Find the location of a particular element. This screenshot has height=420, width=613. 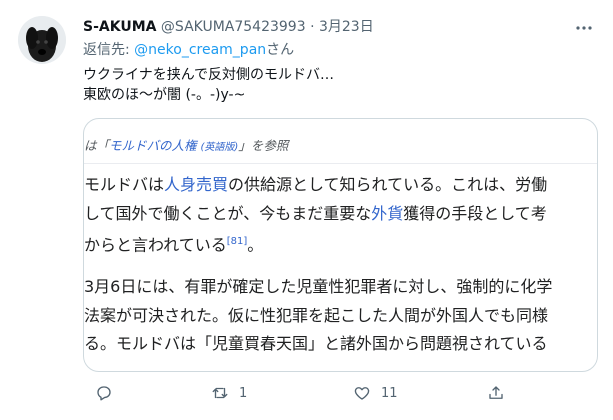

share-icon is located at coordinates (496, 392).